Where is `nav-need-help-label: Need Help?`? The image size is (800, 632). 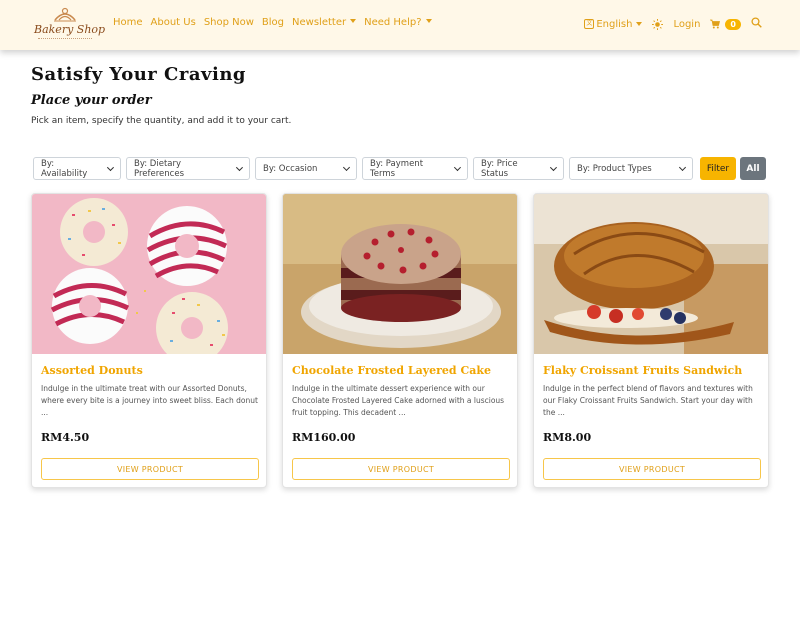 nav-need-help-label: Need Help? is located at coordinates (393, 22).